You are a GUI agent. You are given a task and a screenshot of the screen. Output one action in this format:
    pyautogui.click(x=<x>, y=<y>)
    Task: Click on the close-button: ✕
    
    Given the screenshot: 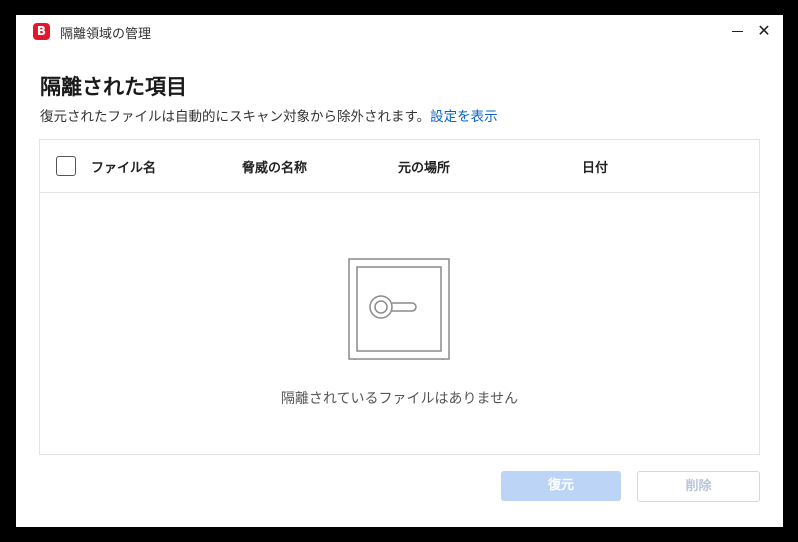 What is the action you would take?
    pyautogui.click(x=764, y=31)
    